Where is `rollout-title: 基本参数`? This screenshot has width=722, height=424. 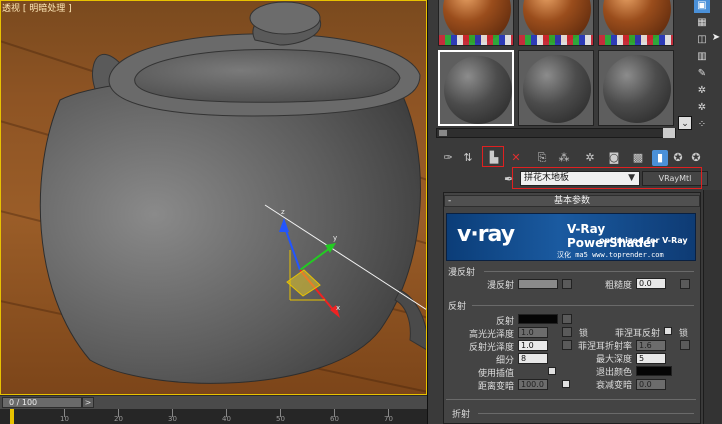
rollout-title: 基本参数 is located at coordinates (571, 201).